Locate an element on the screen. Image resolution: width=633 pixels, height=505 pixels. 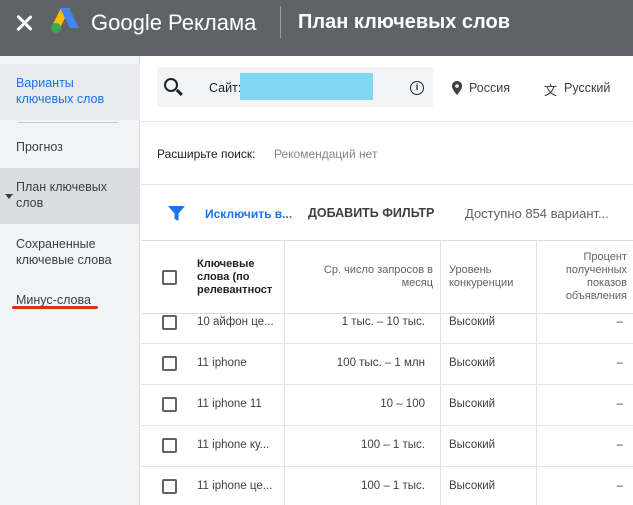
column-header-competition: Уровень конкуренции is located at coordinates (490, 277).